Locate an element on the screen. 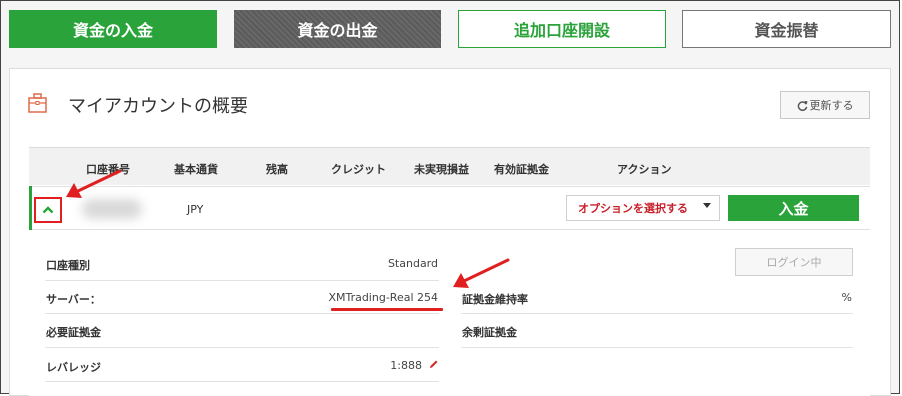  col-base-currency: 基本通貨 is located at coordinates (196, 169).